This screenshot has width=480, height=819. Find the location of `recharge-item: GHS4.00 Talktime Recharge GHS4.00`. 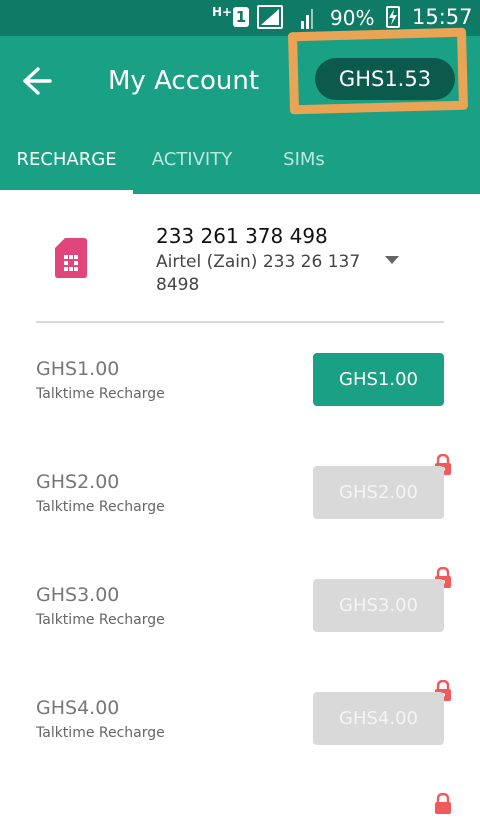

recharge-item: GHS4.00 Talktime Recharge GHS4.00 is located at coordinates (240, 718).